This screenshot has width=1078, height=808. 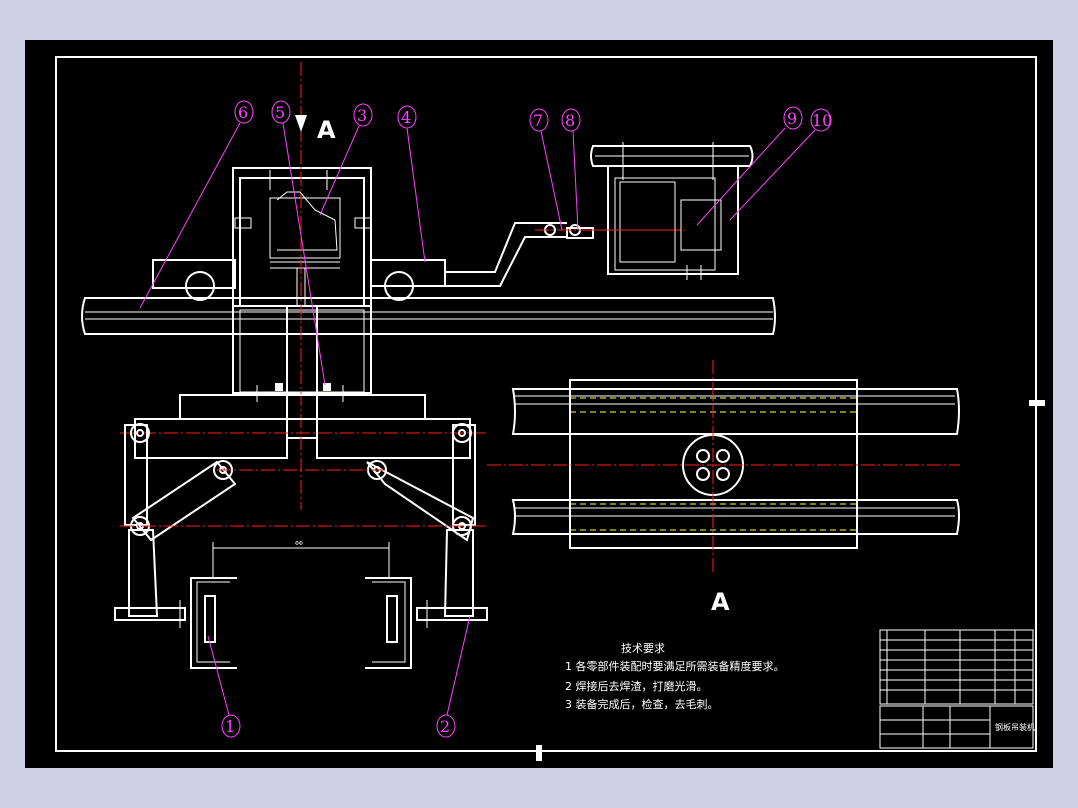 I want to click on view-a-rail, so click(x=735, y=461).